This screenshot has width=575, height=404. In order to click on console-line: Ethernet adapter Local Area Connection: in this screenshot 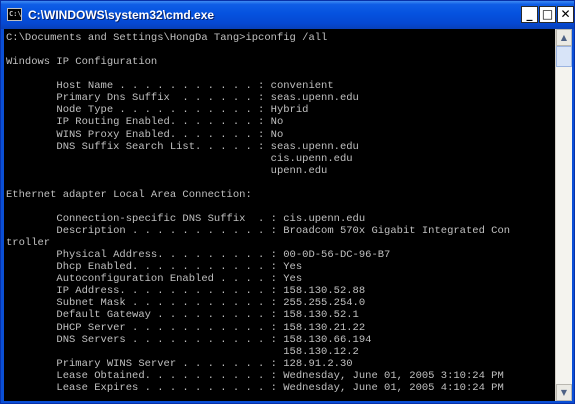, I will do `click(129, 194)`.